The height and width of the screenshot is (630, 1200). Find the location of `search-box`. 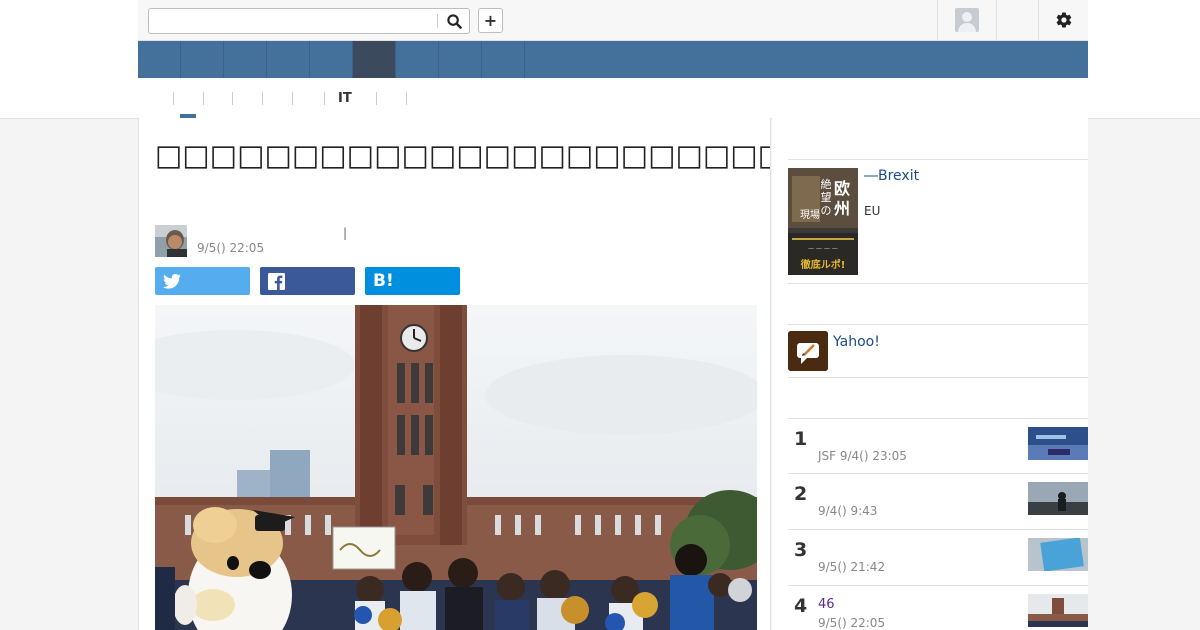

search-box is located at coordinates (309, 21).